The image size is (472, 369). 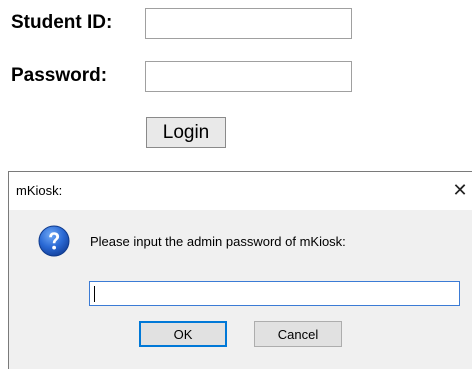 I want to click on student-id-label: Student ID:, so click(x=62, y=22).